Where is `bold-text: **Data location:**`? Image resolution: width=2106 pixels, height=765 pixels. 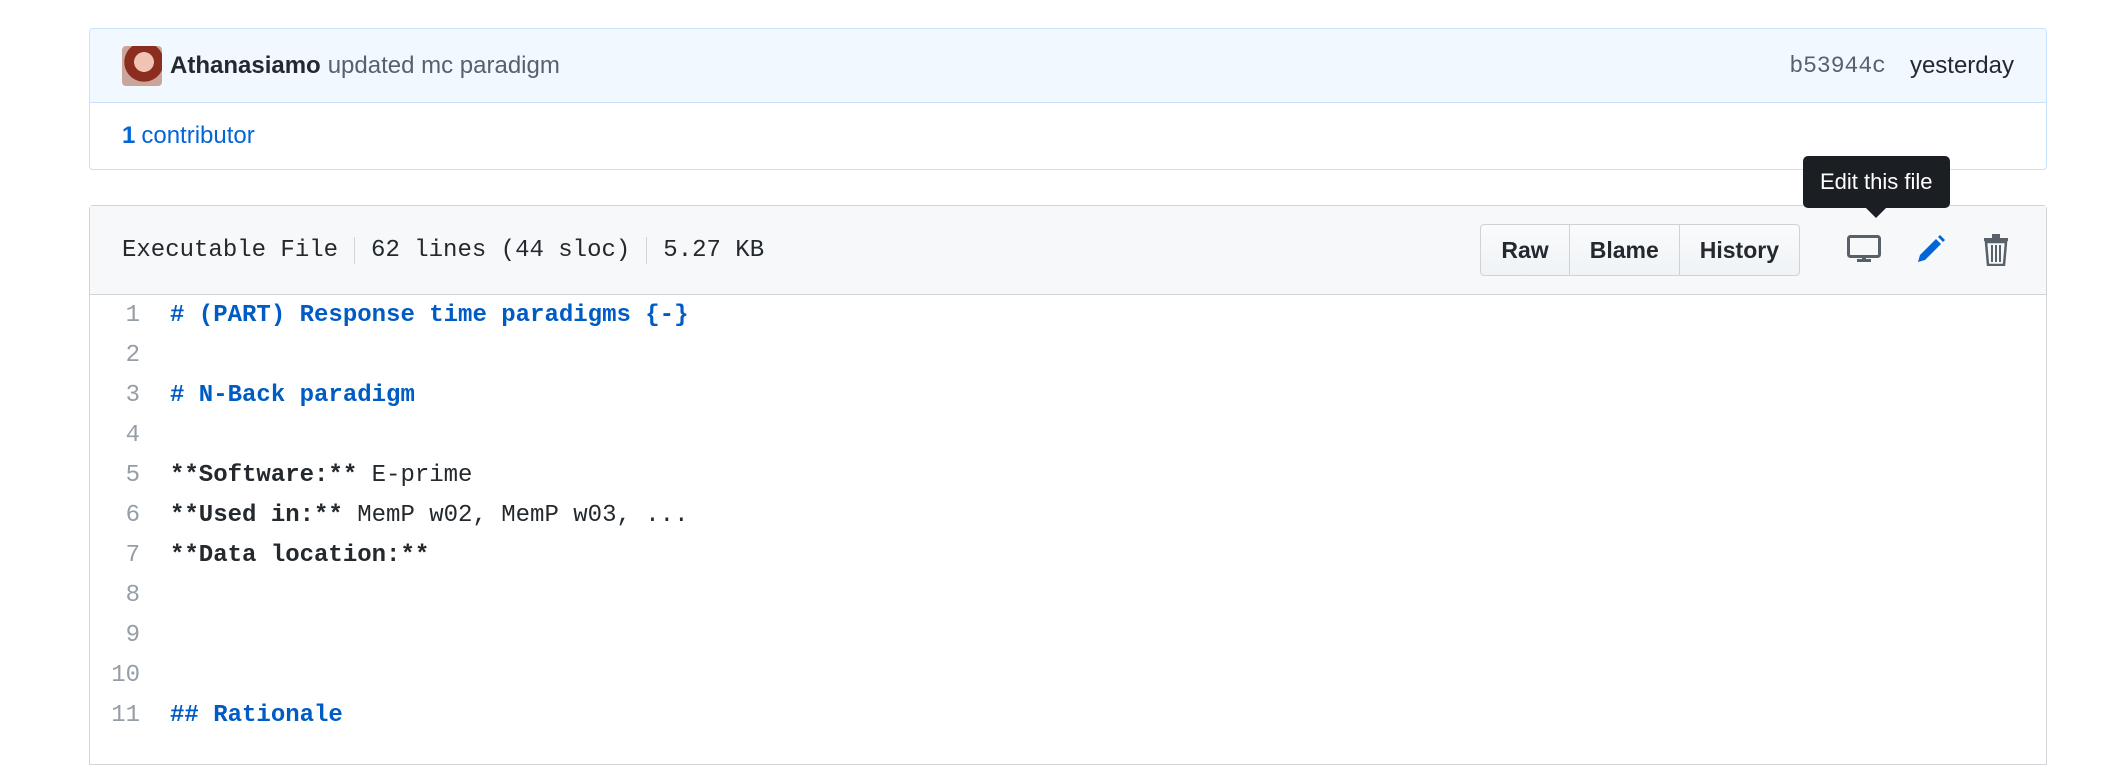
bold-text: **Data location:** is located at coordinates (300, 555).